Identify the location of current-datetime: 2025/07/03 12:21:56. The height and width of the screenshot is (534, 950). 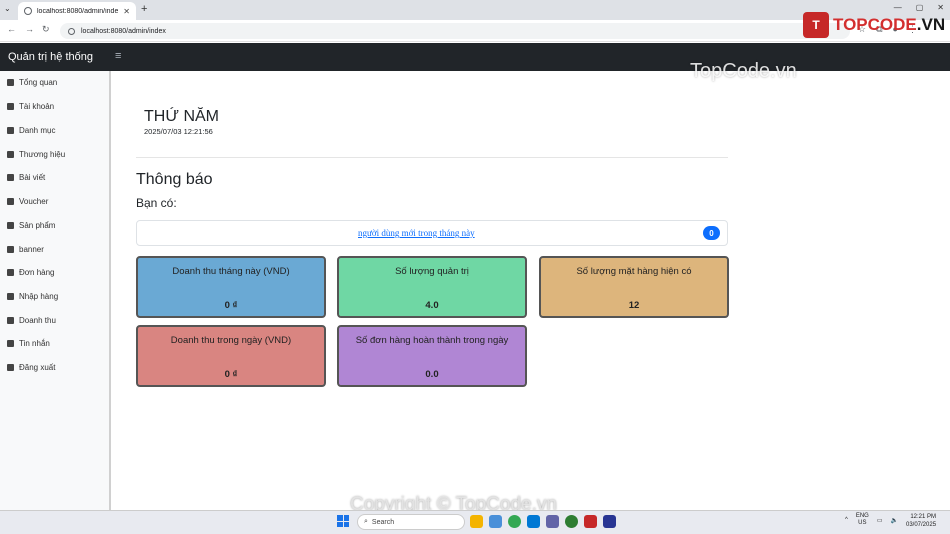
(178, 131).